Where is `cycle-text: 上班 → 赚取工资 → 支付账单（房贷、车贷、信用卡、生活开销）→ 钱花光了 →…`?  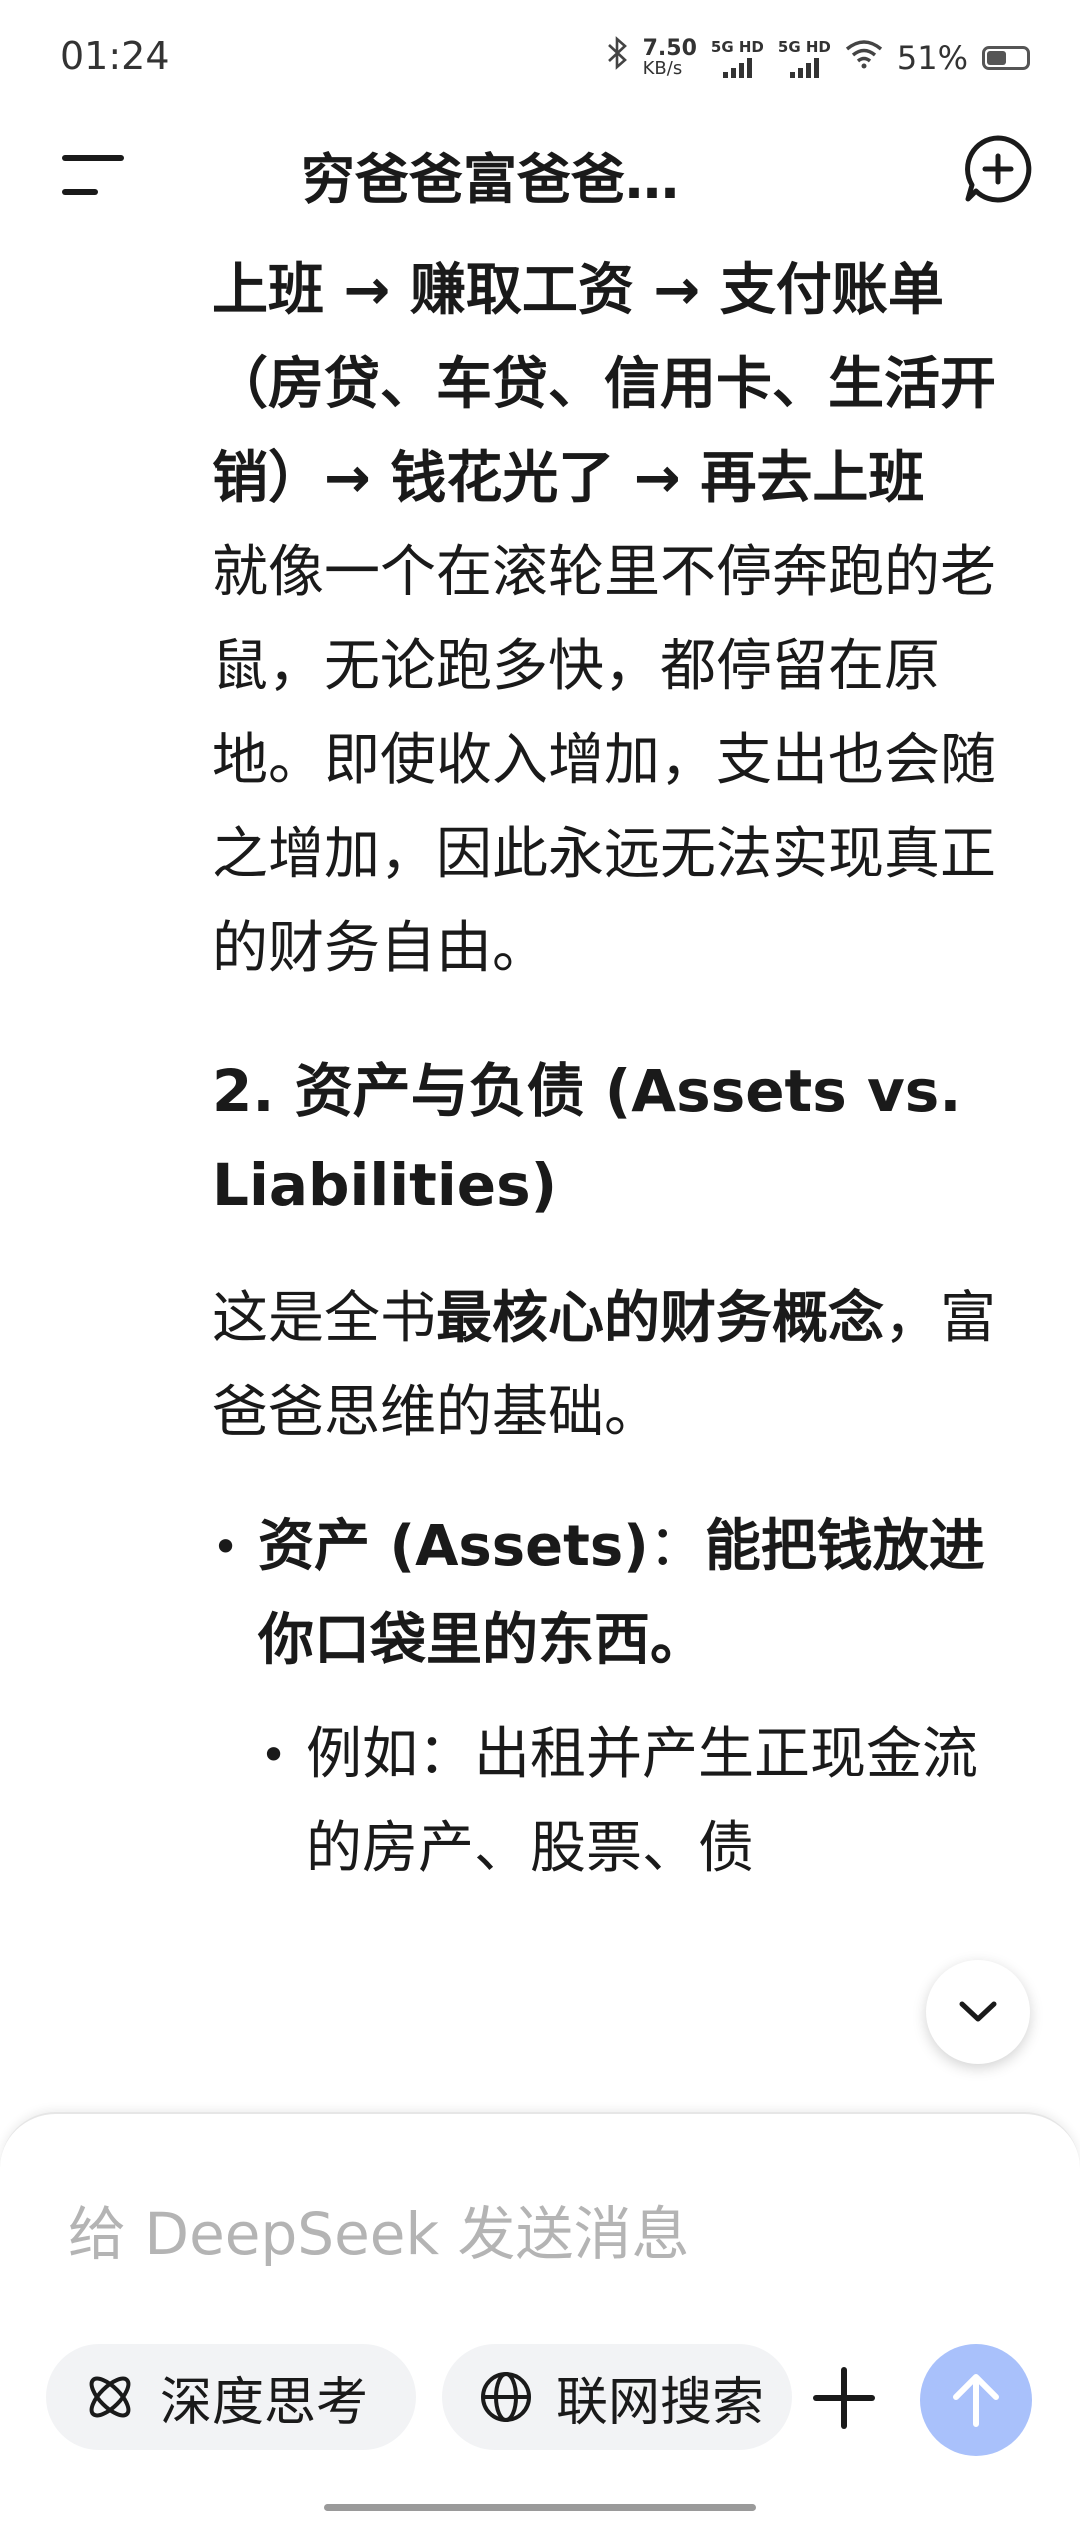 cycle-text: 上班 → 赚取工资 → 支付账单（房贷、车贷、信用卡、生活开销）→ 钱花光了 →… is located at coordinates (604, 384).